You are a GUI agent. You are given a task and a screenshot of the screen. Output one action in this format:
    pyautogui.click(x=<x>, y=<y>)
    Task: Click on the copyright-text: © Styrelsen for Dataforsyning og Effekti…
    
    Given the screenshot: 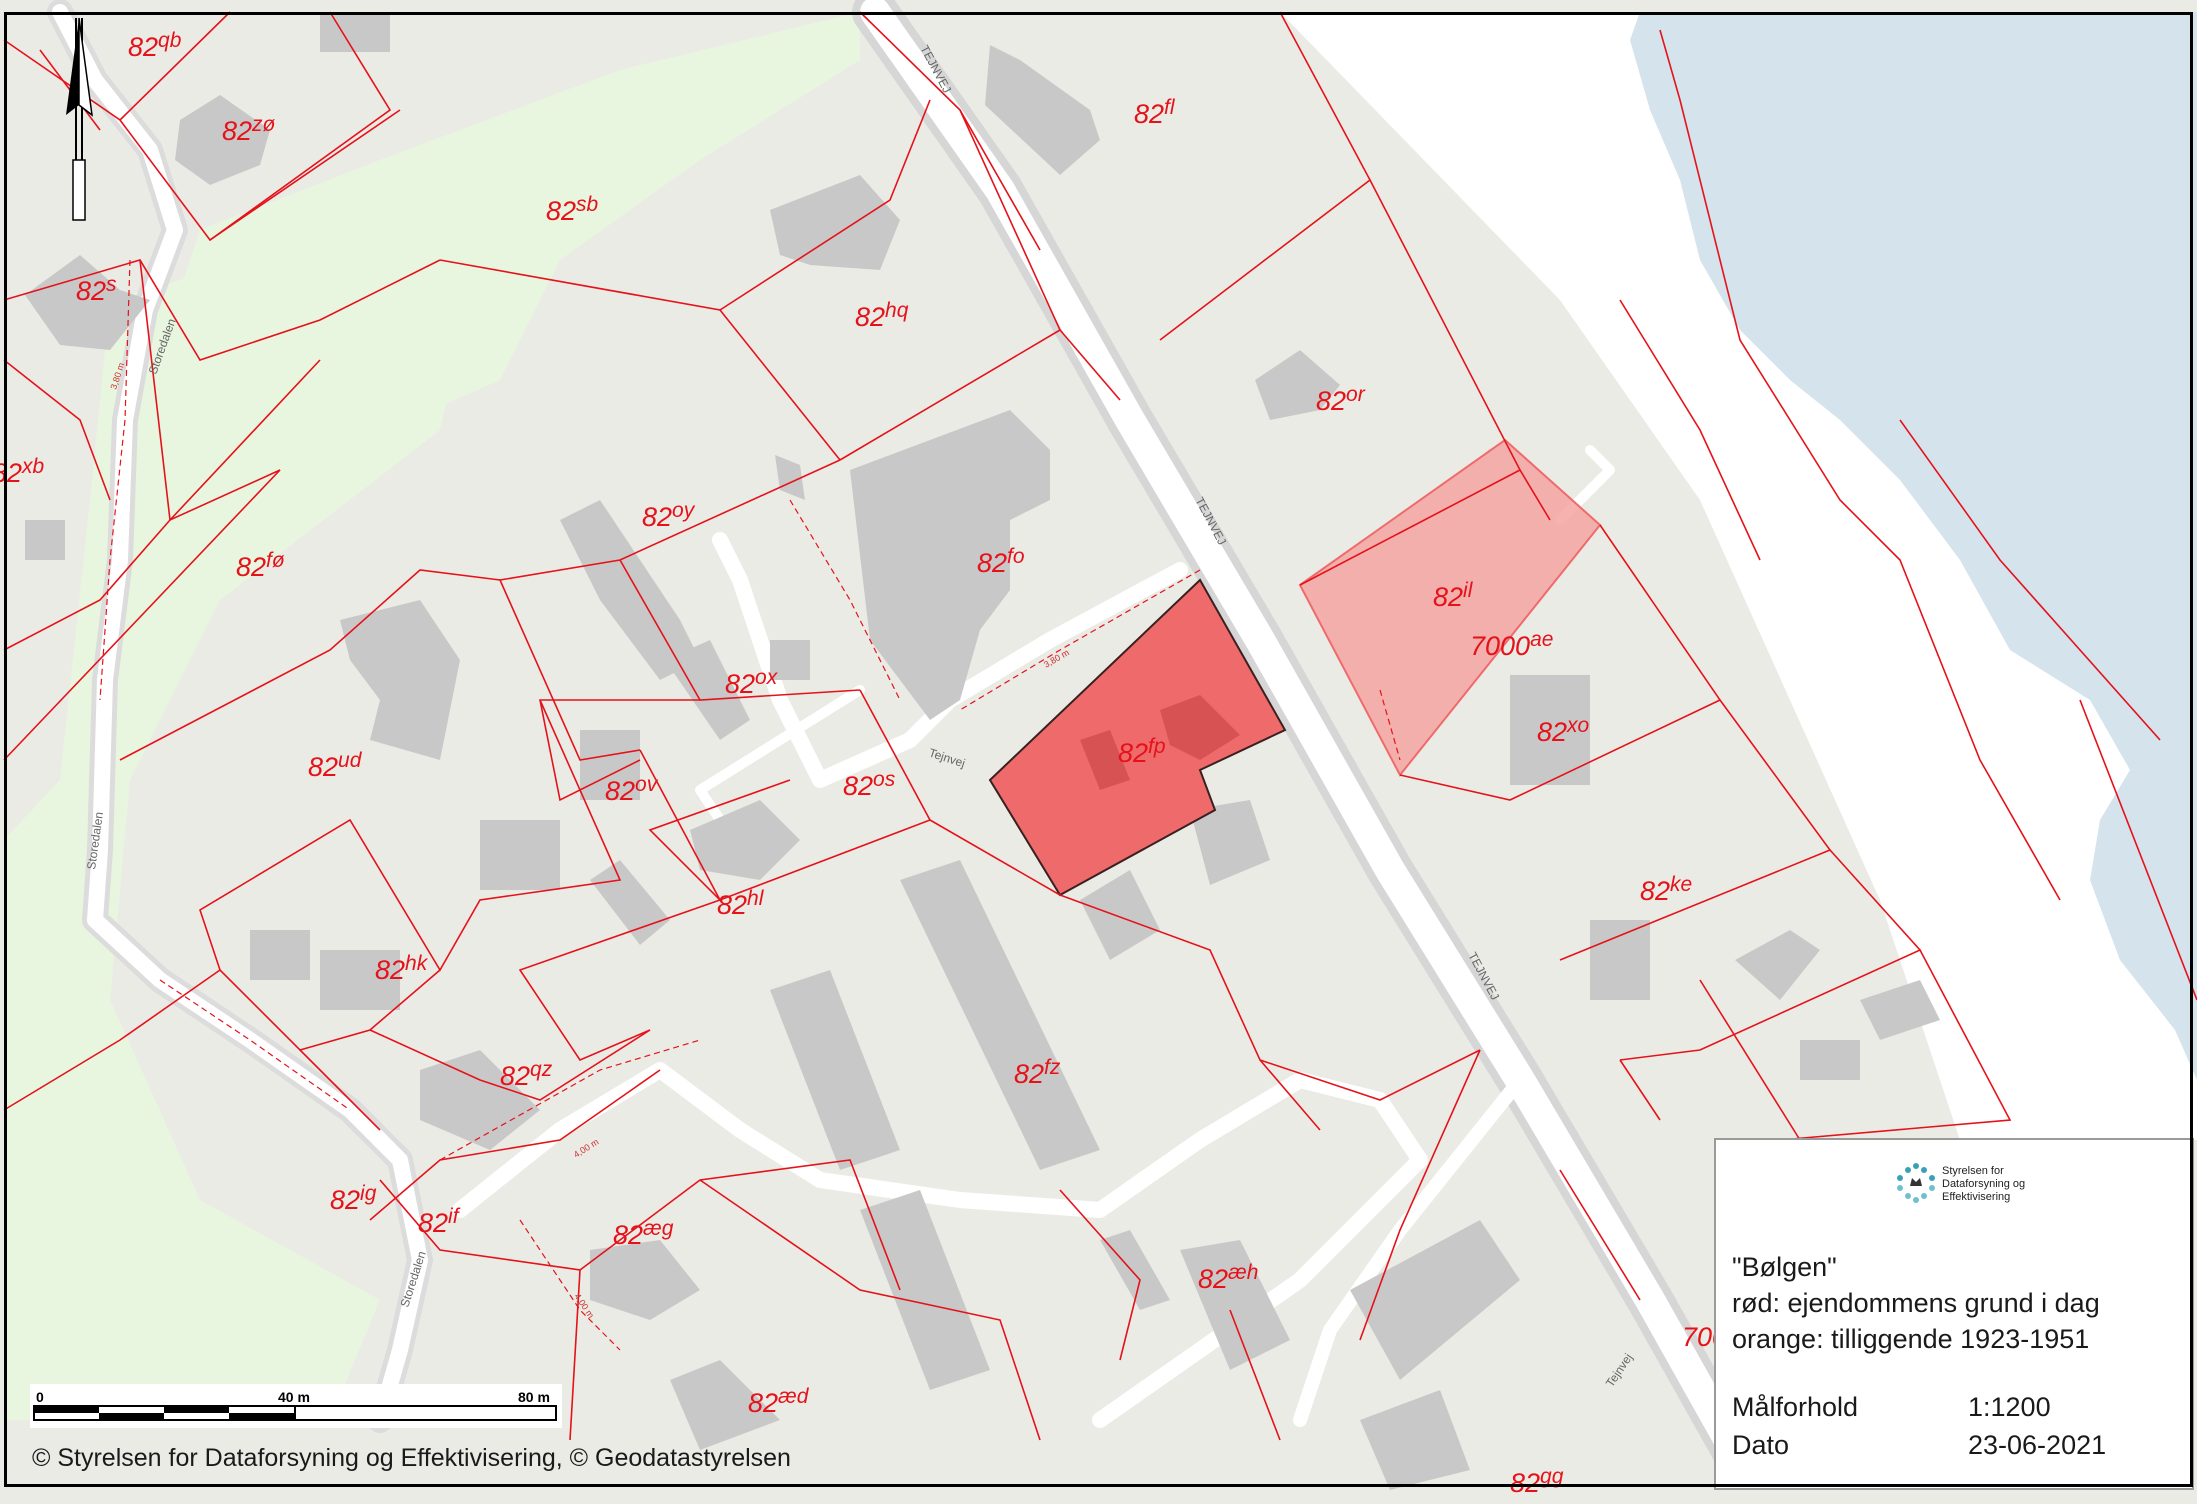 What is the action you would take?
    pyautogui.click(x=411, y=1458)
    